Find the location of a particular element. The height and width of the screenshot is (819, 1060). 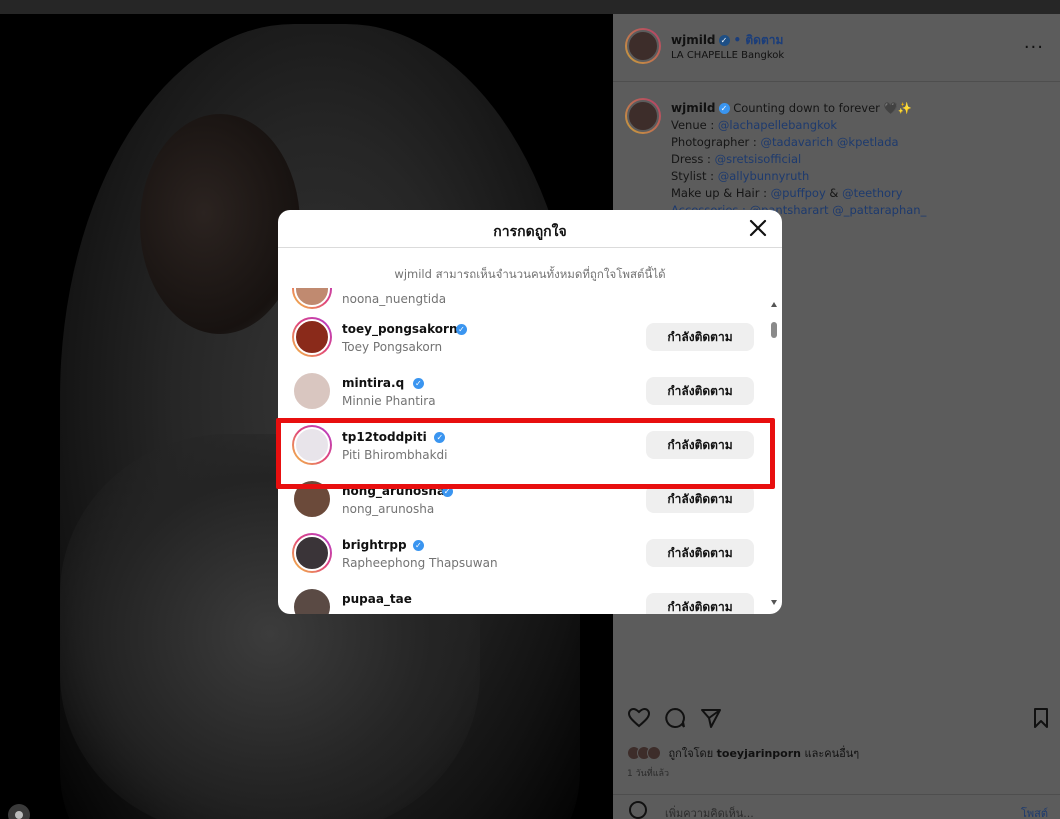

dialog-title: การกดถูกใจ is located at coordinates (530, 232).